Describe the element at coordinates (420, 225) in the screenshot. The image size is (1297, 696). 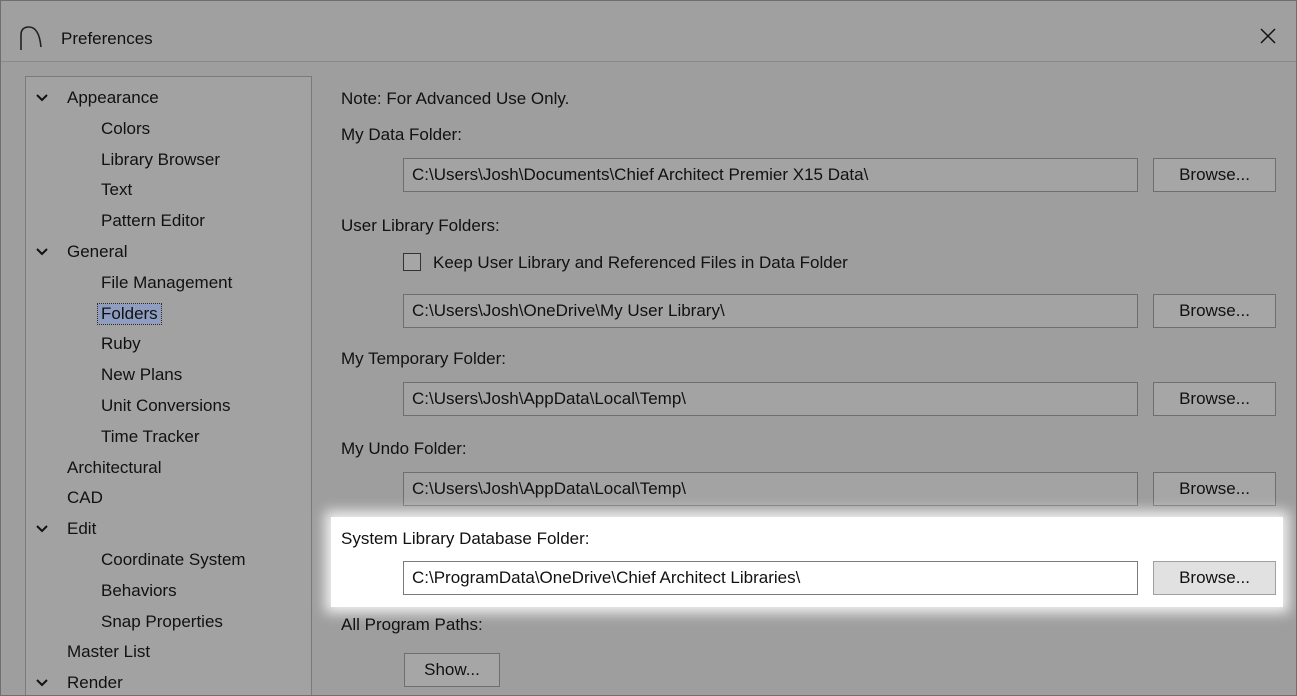
I see `user-library-label: User Library Folders:` at that location.